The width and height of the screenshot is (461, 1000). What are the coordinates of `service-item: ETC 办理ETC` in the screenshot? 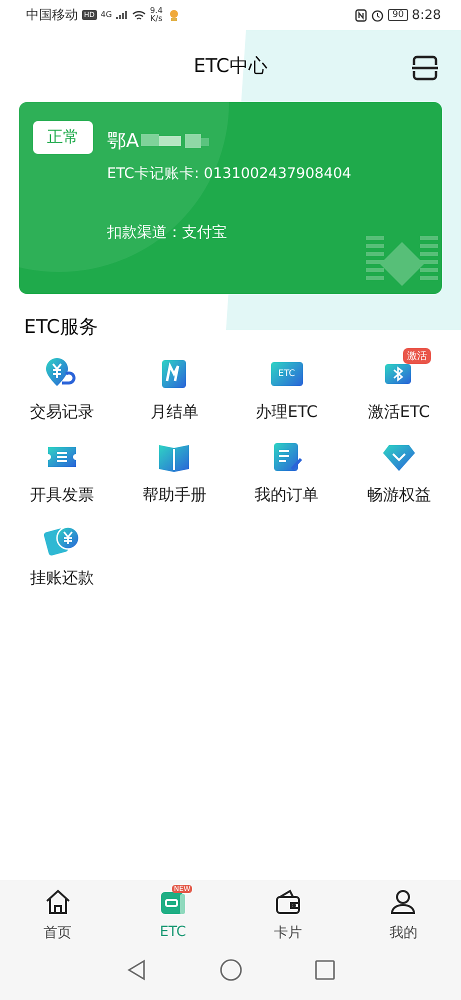 It's located at (286, 384).